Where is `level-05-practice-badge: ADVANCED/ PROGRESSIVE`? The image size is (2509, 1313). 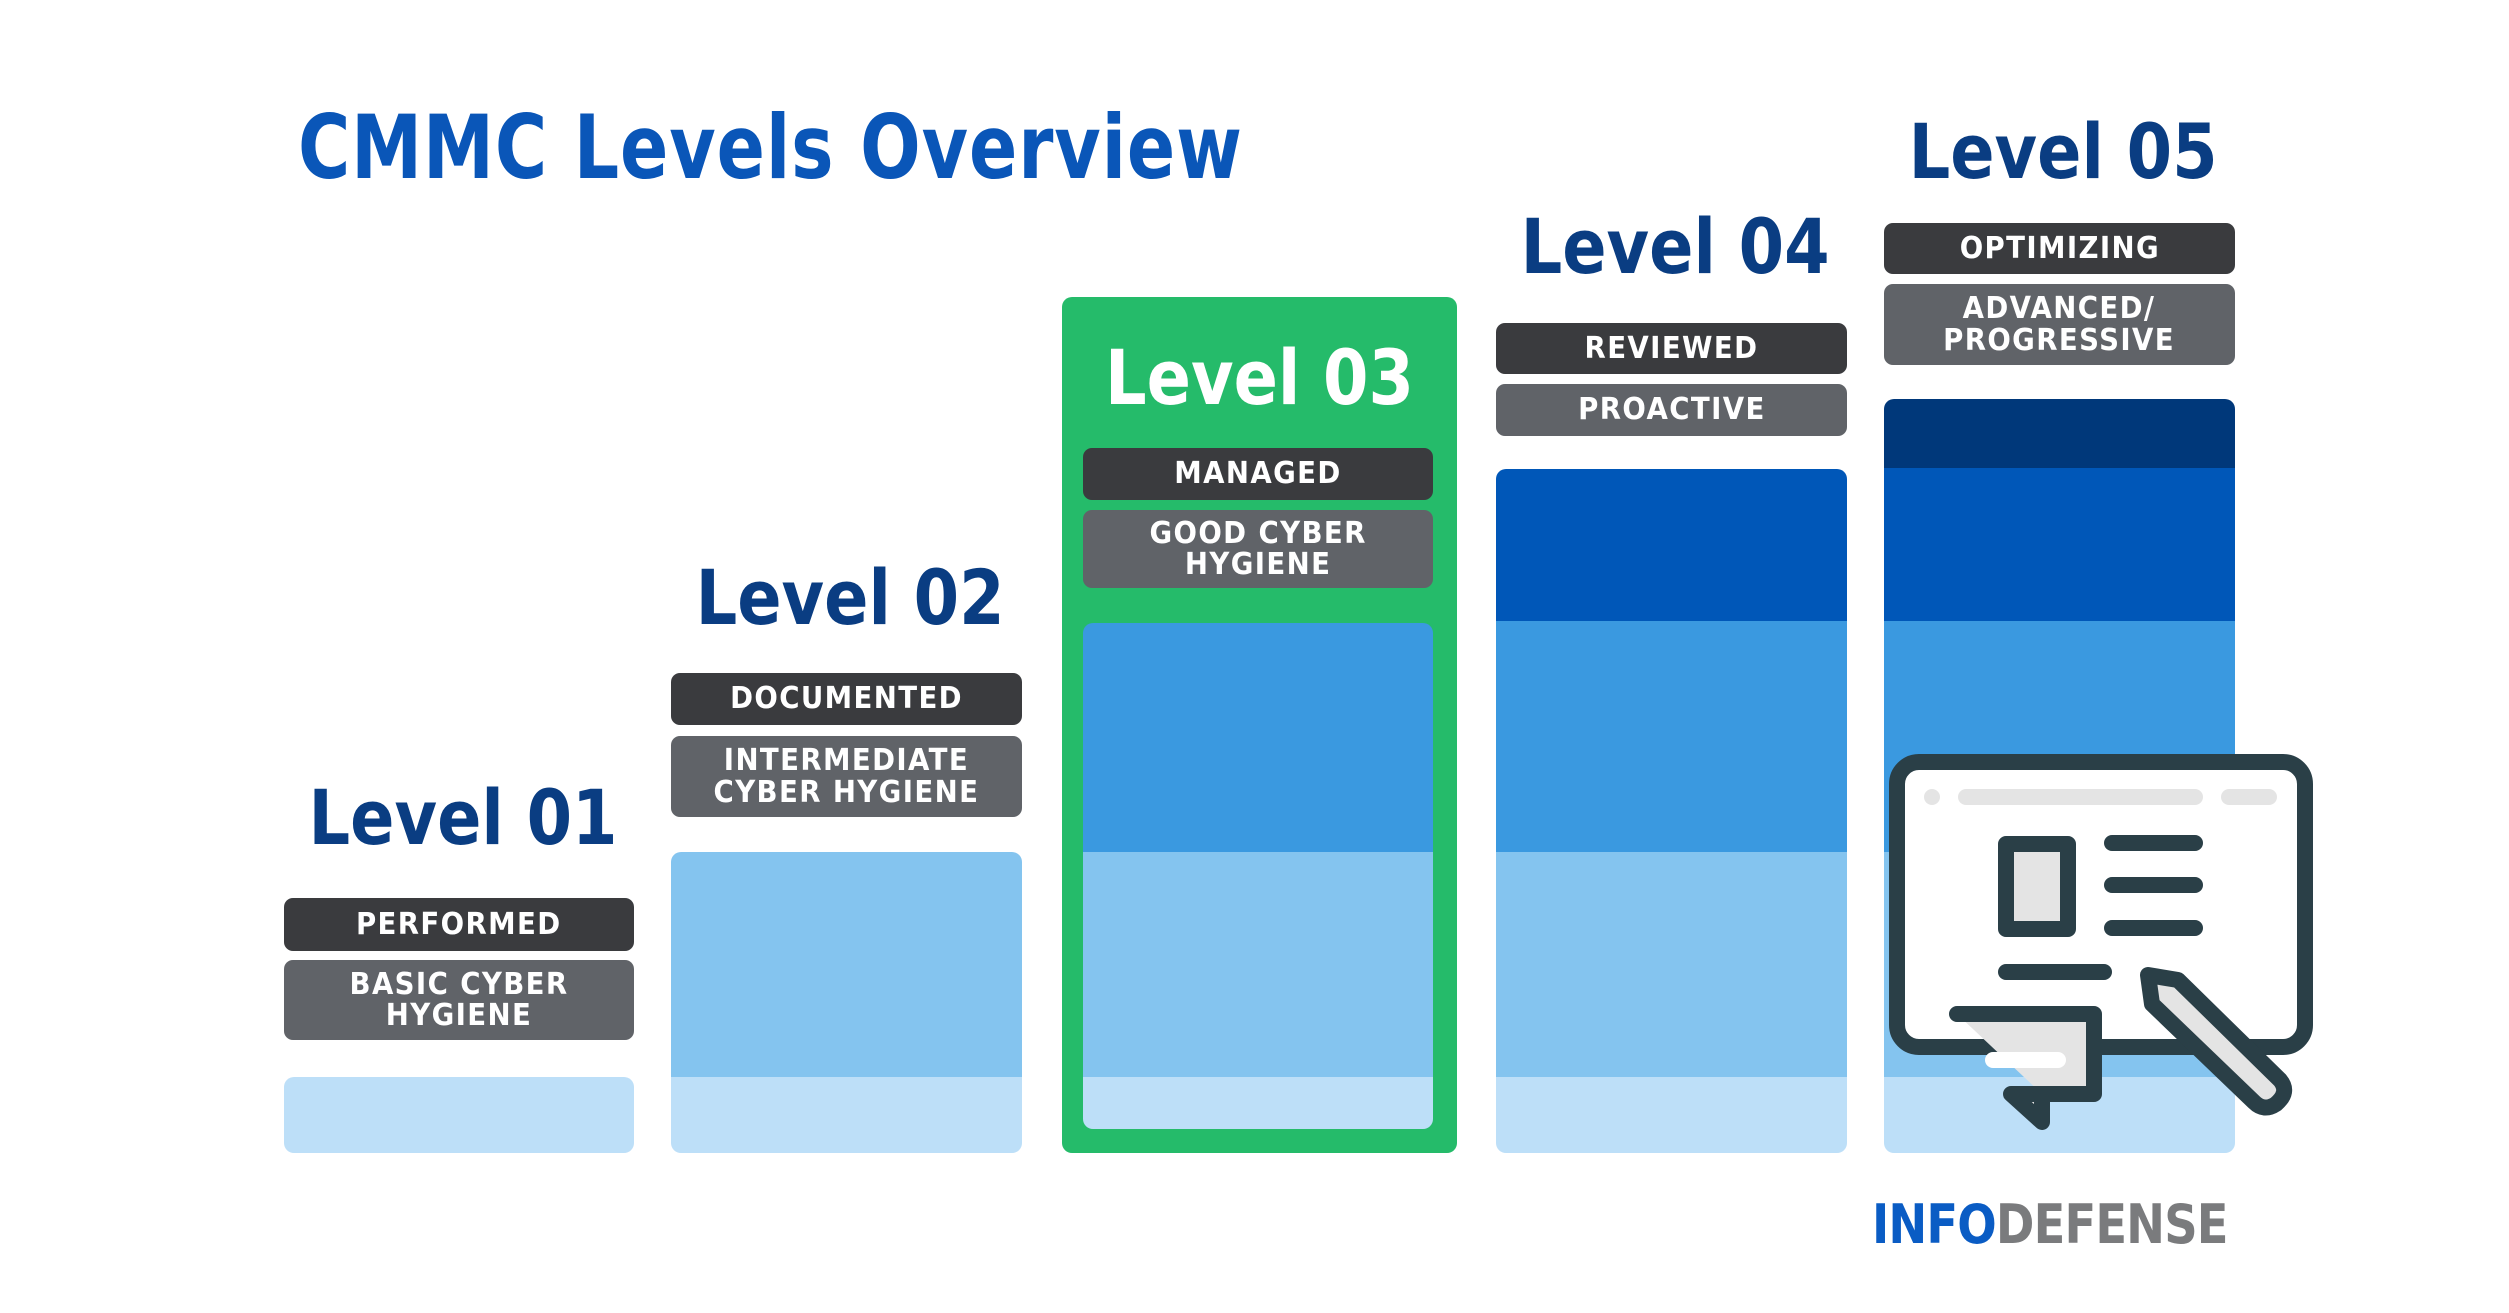 level-05-practice-badge: ADVANCED/ PROGRESSIVE is located at coordinates (2059, 324).